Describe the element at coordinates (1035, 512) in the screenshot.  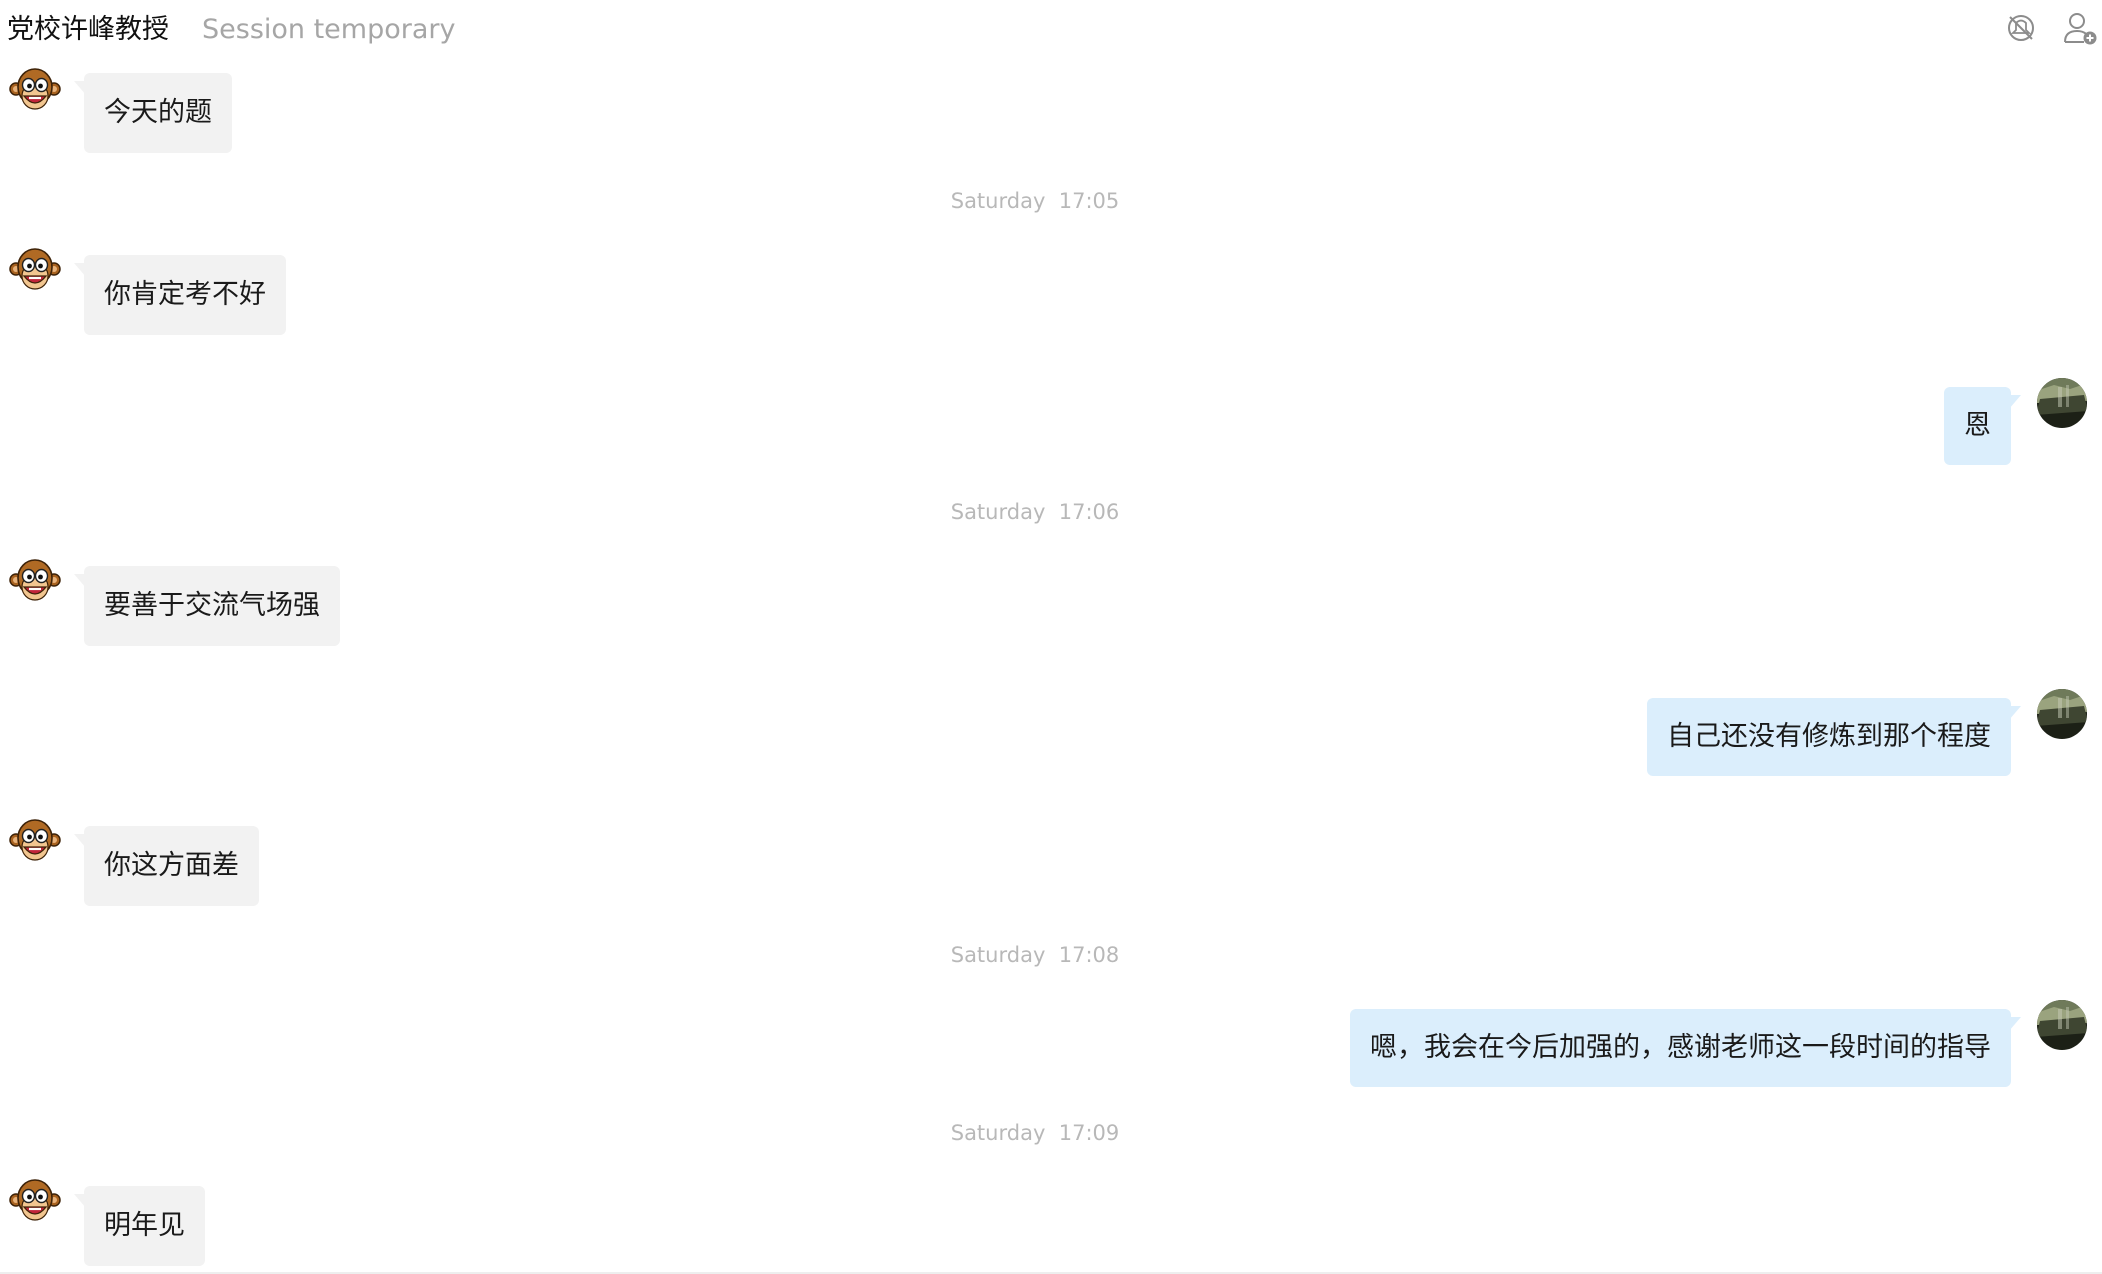
I see `message-timestamp: Saturday 17:06` at that location.